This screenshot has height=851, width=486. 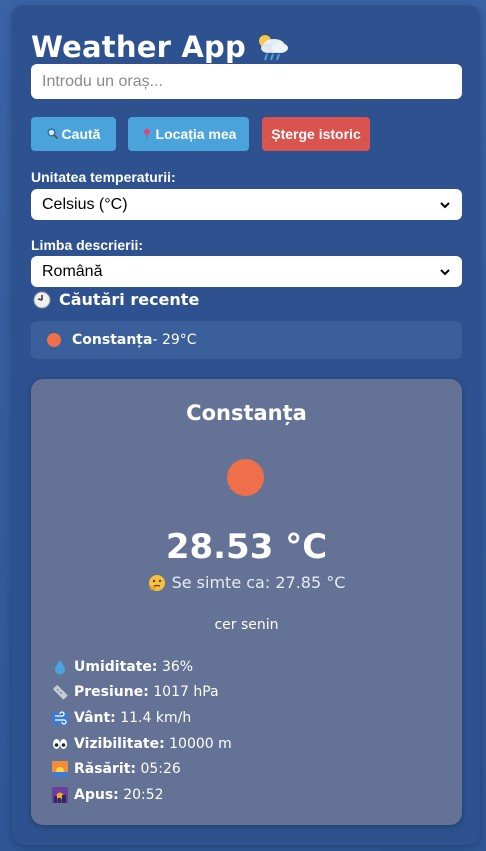 I want to click on app-title: Weather App, so click(x=138, y=47).